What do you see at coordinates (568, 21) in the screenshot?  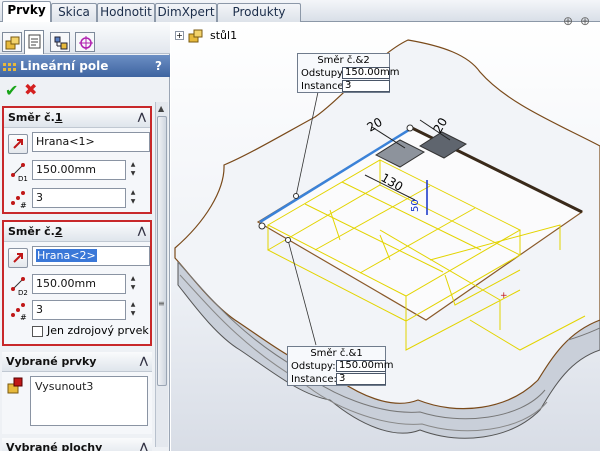 I see `zoom-to-fit-icon: ⊕` at bounding box center [568, 21].